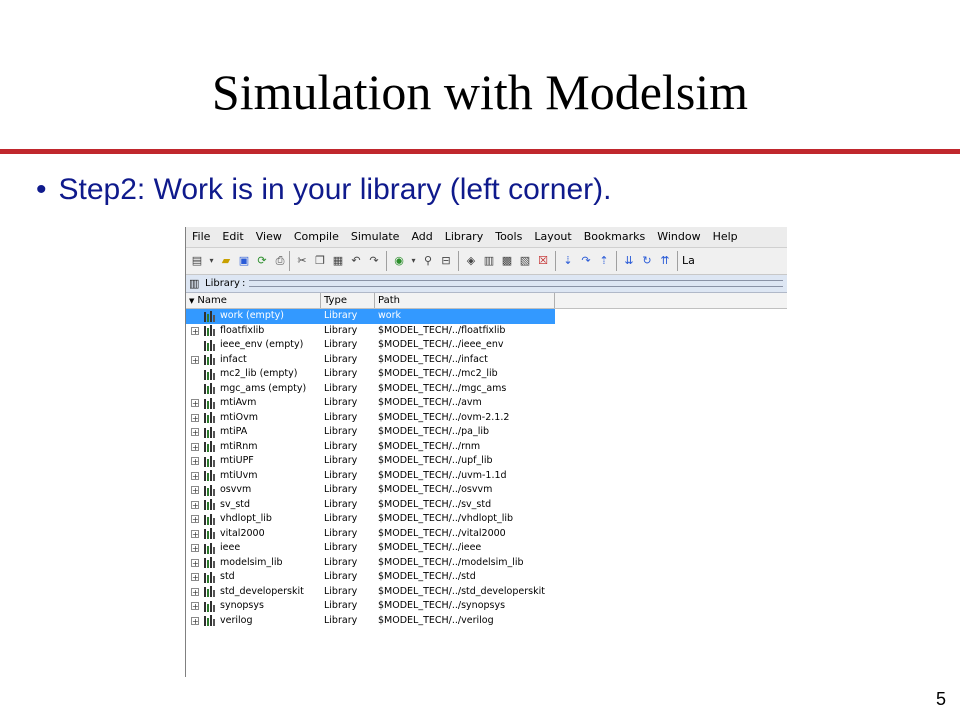  What do you see at coordinates (486, 476) in the screenshot?
I see `library-row: + mtiUvm Library $MODEL_TECH/../uvm-1.1d` at bounding box center [486, 476].